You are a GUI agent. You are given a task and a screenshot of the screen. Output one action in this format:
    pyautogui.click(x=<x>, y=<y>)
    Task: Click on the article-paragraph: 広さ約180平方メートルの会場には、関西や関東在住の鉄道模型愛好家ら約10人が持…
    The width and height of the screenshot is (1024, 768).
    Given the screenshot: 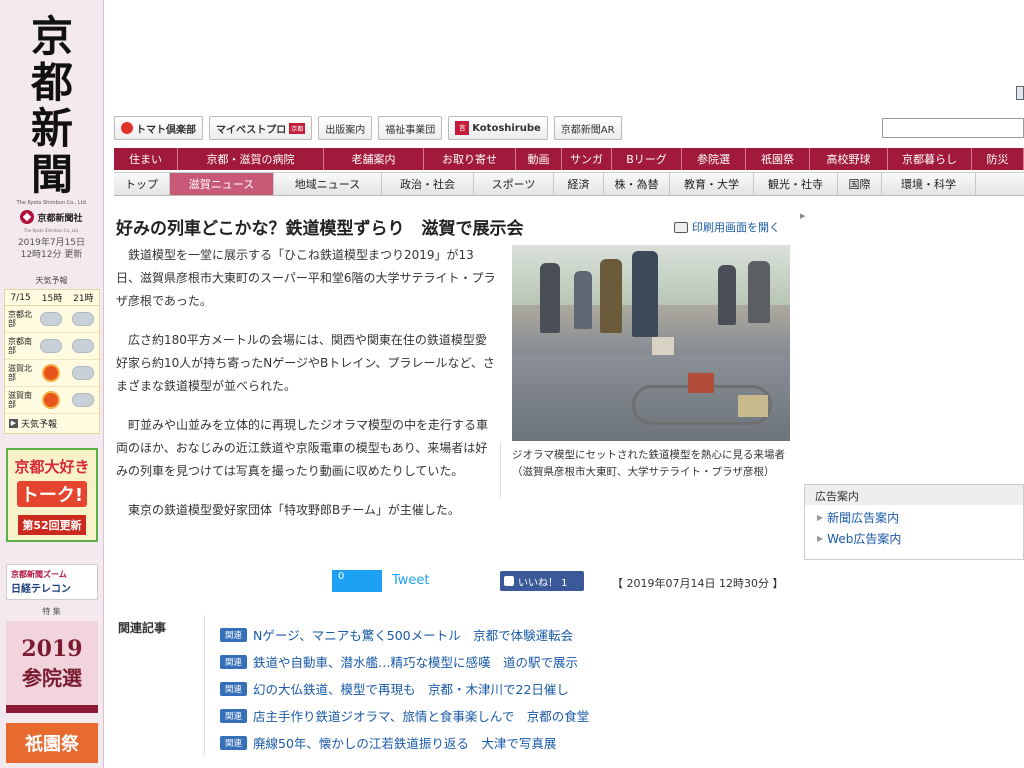 What is the action you would take?
    pyautogui.click(x=305, y=363)
    